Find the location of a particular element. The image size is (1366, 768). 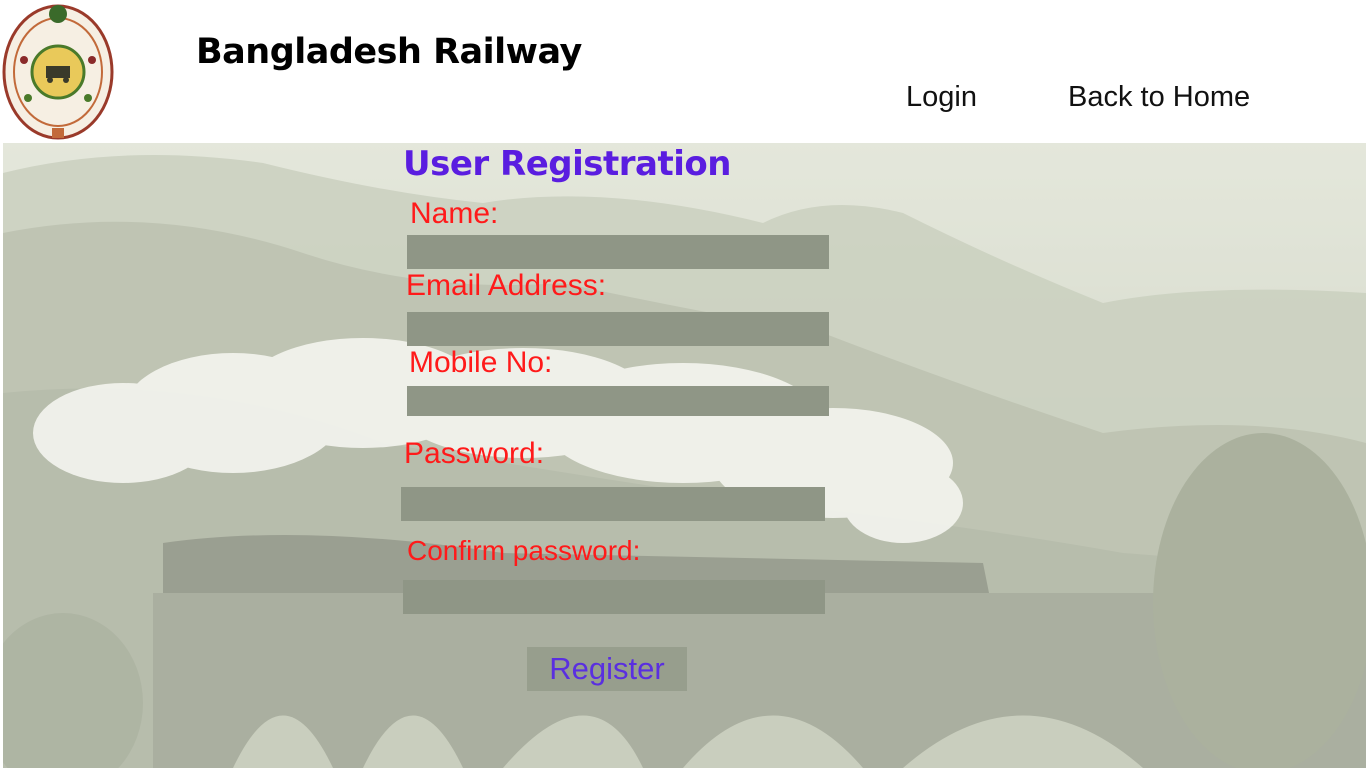

name-input is located at coordinates (618, 252).